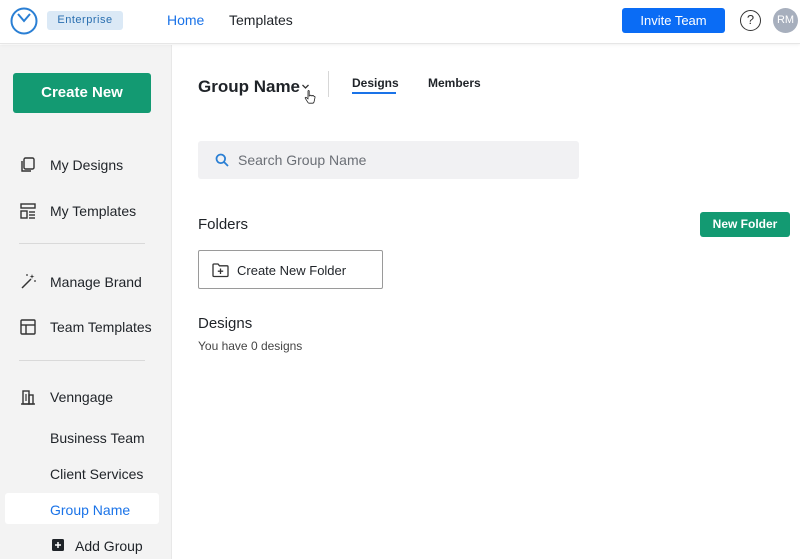 The image size is (800, 559). I want to click on sidebar-item-label: Manage Brand, so click(96, 282).